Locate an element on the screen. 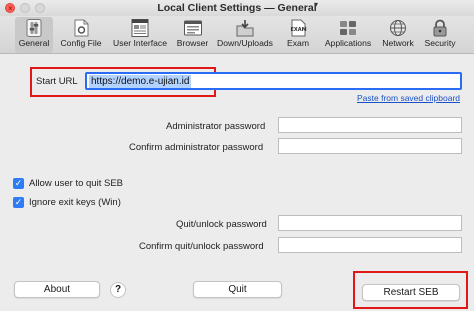  paste-from-clipboard-link: Paste from saved clipboard is located at coordinates (408, 98).